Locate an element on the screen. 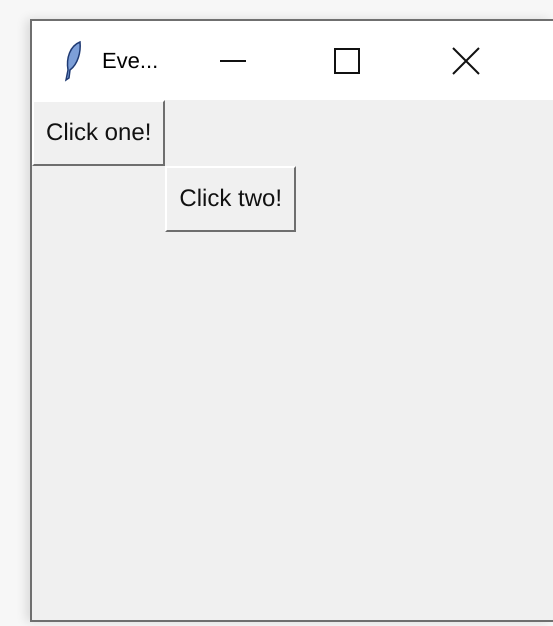 The height and width of the screenshot is (626, 553). push-button: Click two! is located at coordinates (230, 199).